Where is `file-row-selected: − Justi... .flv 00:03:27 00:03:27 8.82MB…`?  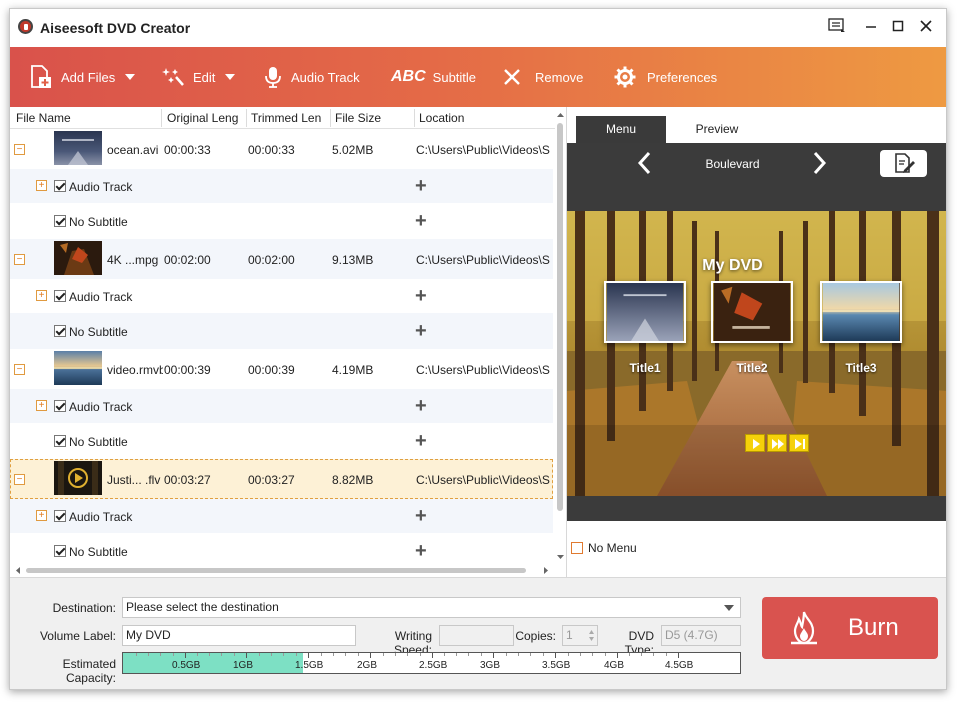
file-row-selected: − Justi... .flv 00:03:27 00:03:27 8.82MB… is located at coordinates (281, 479).